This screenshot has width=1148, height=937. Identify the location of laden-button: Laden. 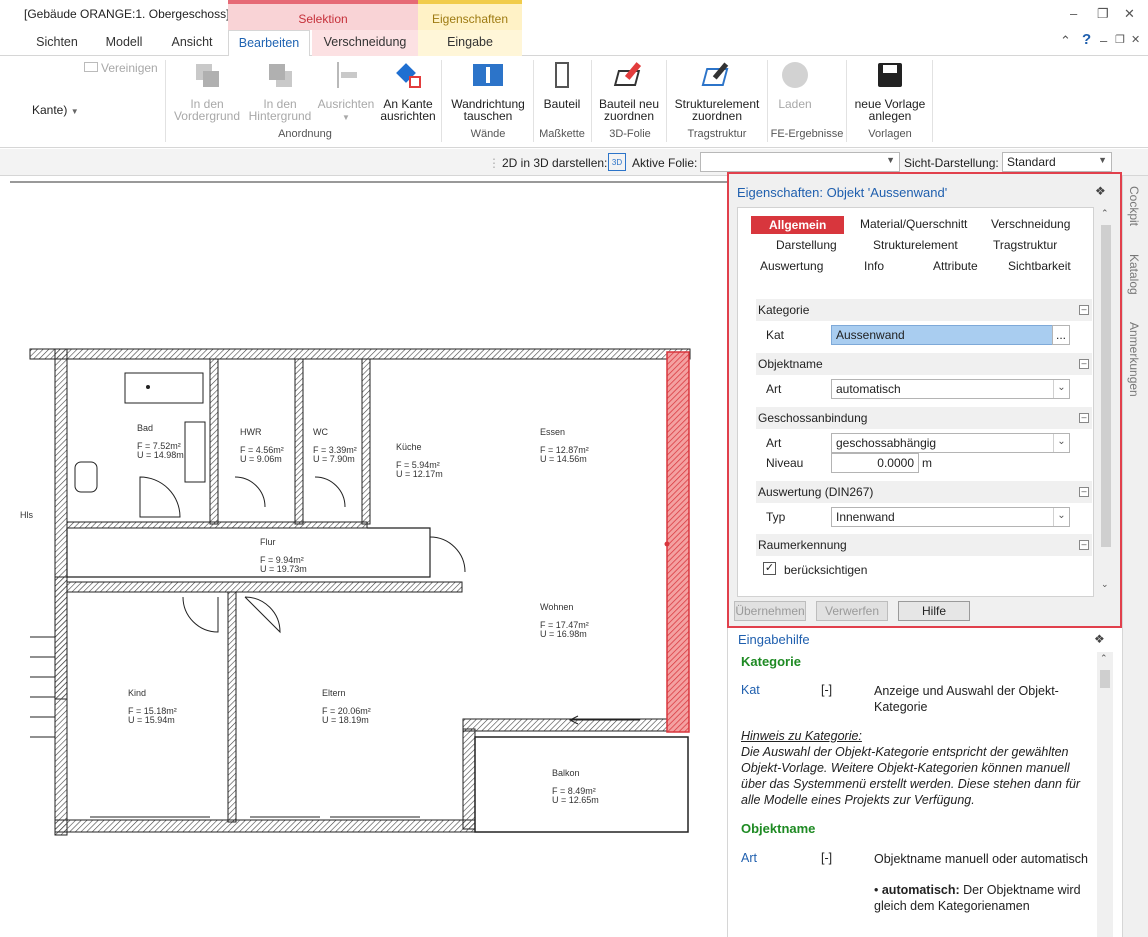
(795, 85).